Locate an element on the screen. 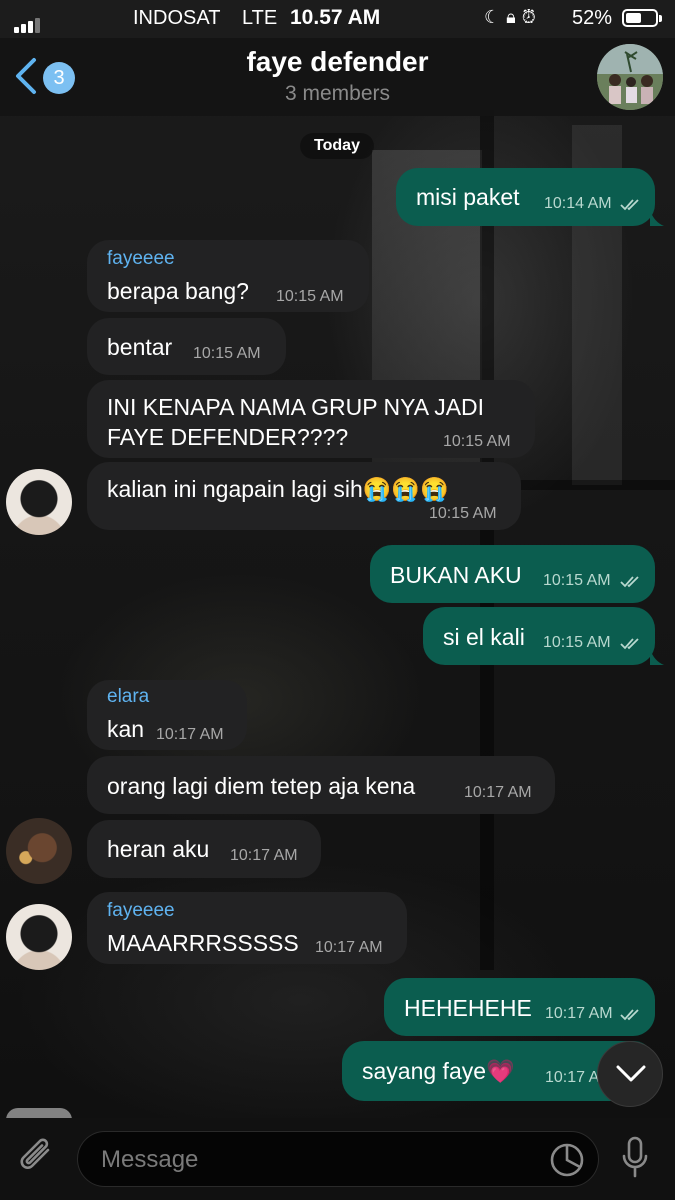 This screenshot has height=1200, width=675. message-bubble-incoming: bentar 10:15 AM is located at coordinates (186, 346).